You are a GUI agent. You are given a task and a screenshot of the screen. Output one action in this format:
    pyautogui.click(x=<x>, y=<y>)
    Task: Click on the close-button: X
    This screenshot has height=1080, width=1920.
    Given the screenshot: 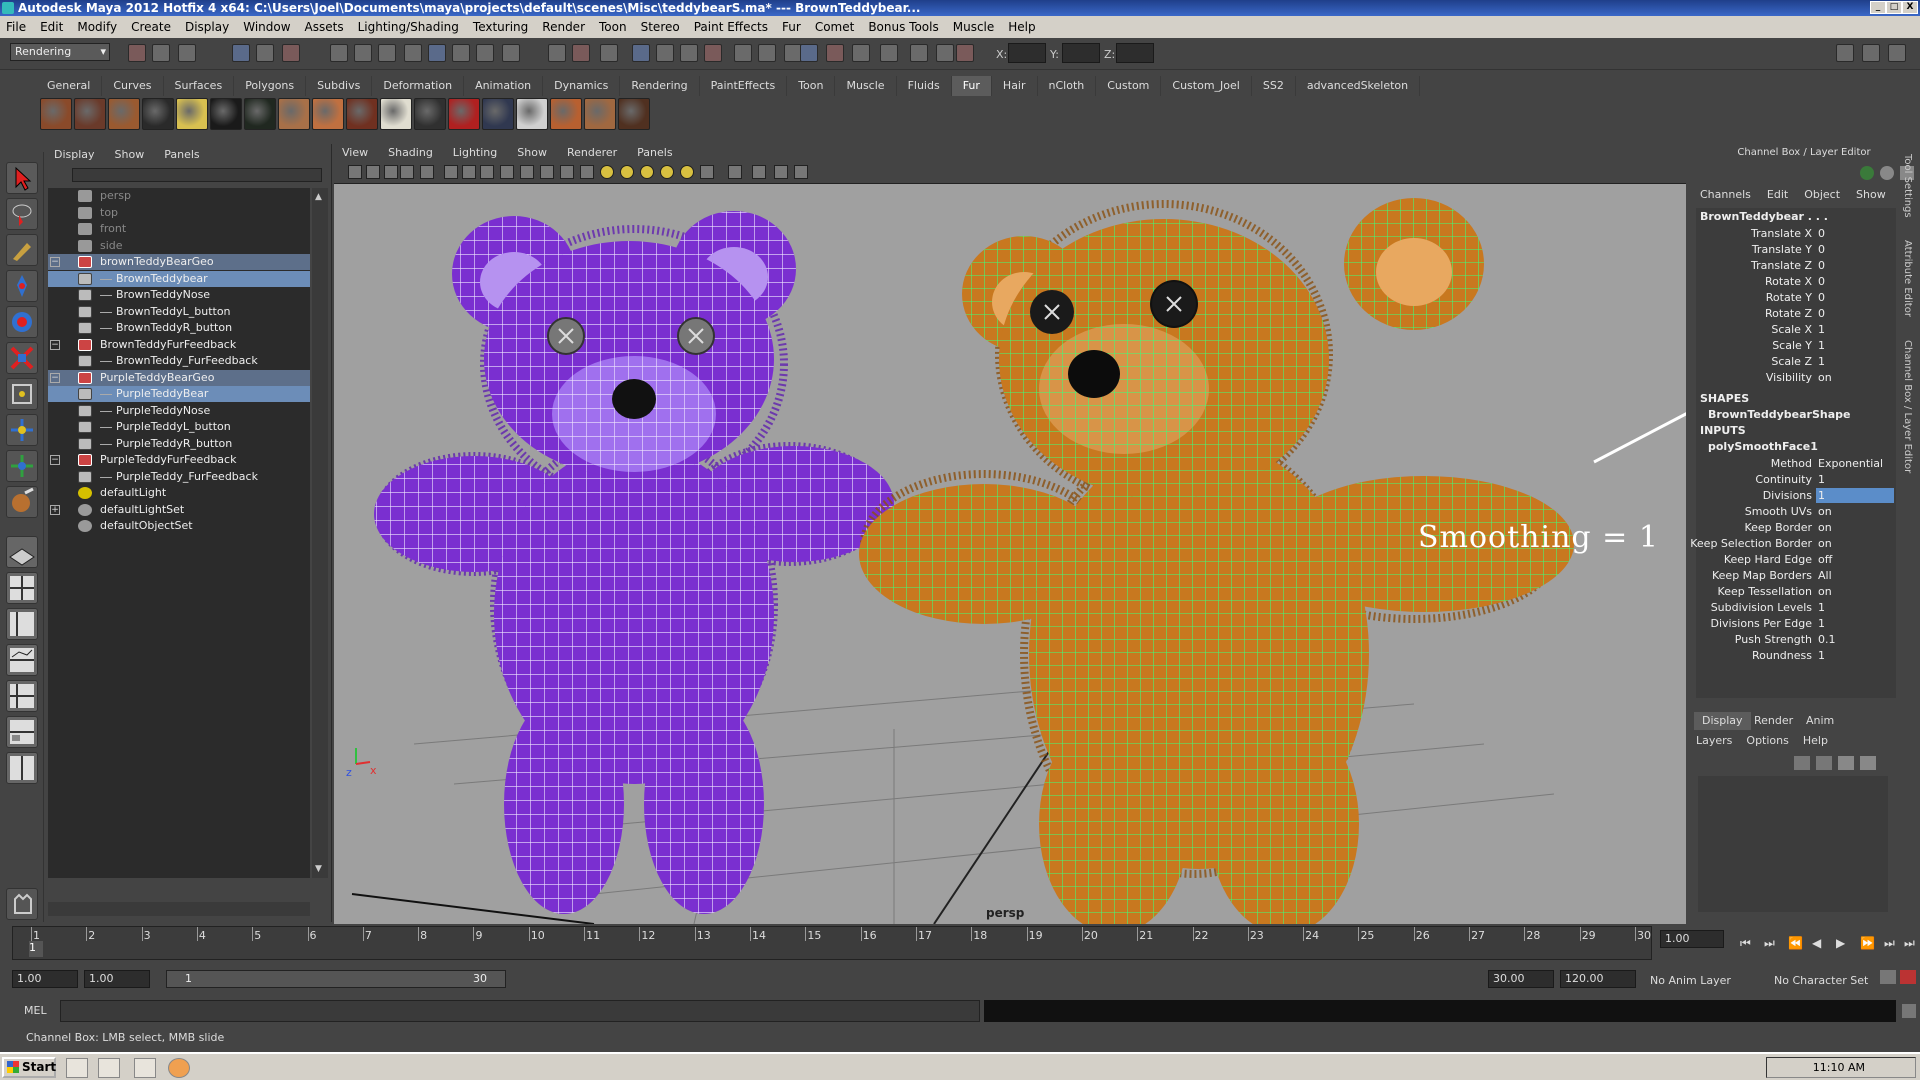 What is the action you would take?
    pyautogui.click(x=1910, y=7)
    